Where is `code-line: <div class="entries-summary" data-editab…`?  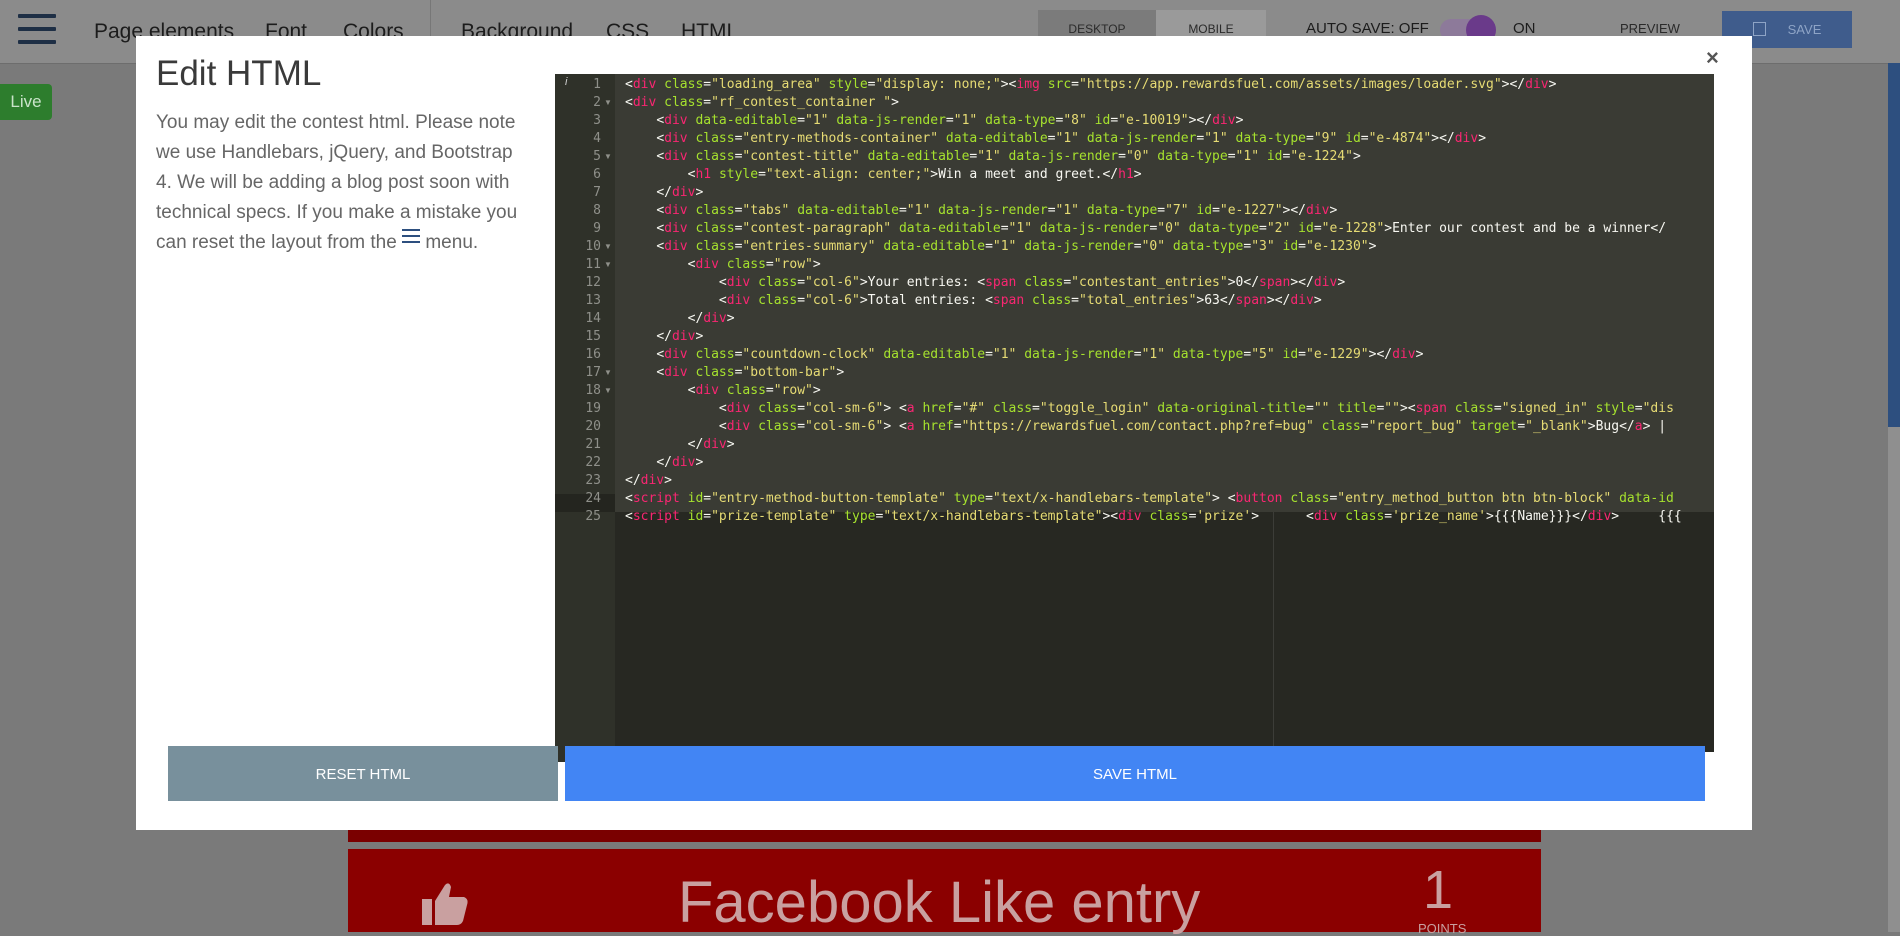 code-line: <div class="entries-summary" data-editab… is located at coordinates (1000, 247).